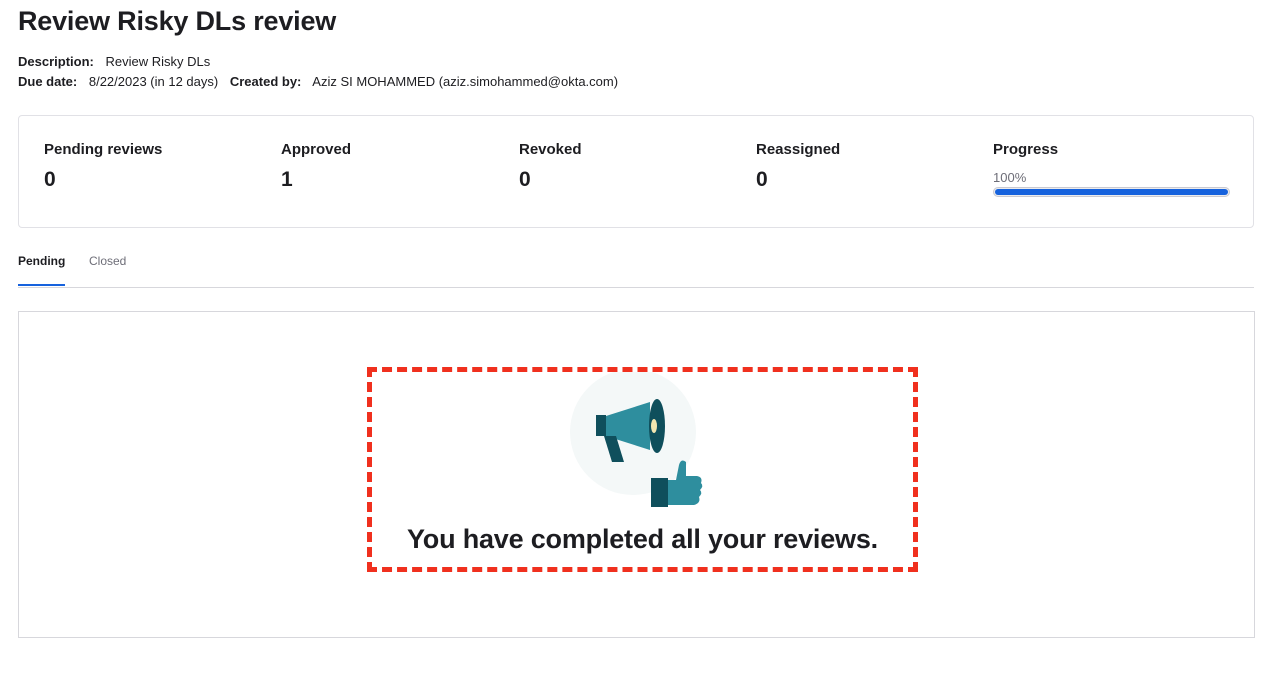  Describe the element at coordinates (103, 149) in the screenshot. I see `stat-label: Pending reviews` at that location.